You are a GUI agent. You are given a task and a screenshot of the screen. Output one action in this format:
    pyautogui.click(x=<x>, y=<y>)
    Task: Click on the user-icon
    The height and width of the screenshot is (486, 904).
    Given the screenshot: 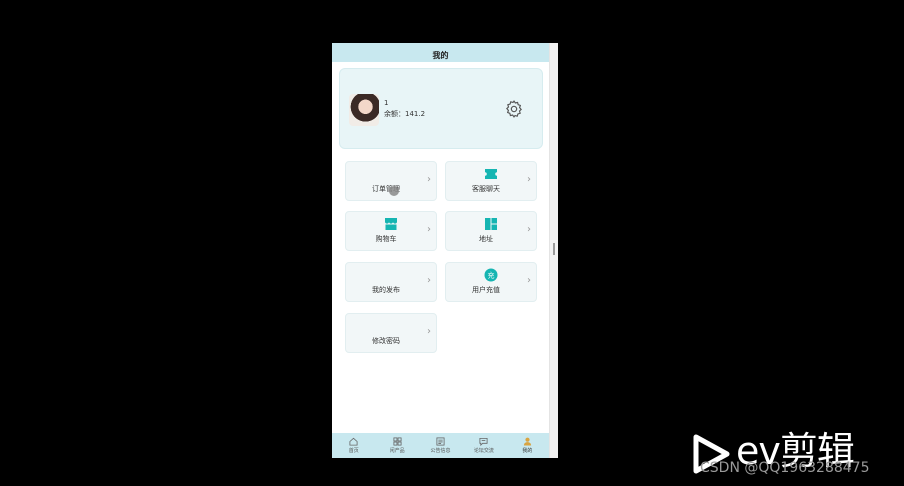 What is the action you would take?
    pyautogui.click(x=527, y=441)
    